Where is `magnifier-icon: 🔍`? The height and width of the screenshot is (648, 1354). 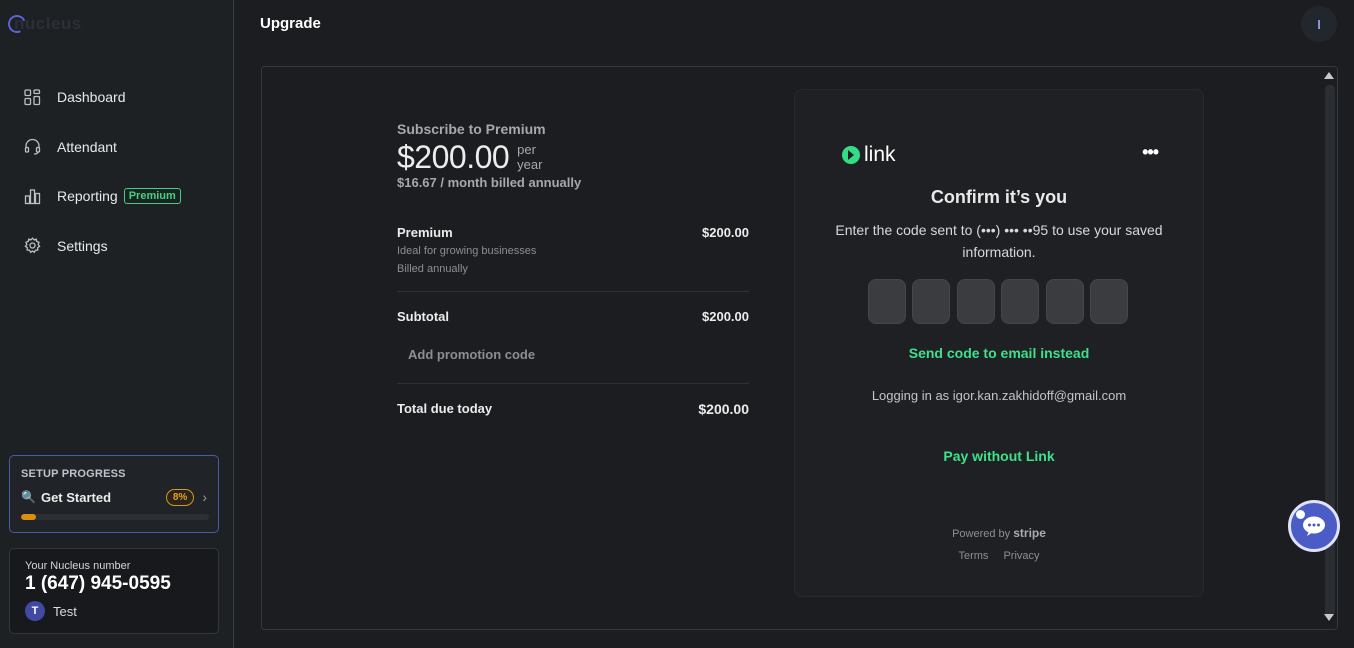
magnifier-icon: 🔍 is located at coordinates (28, 497).